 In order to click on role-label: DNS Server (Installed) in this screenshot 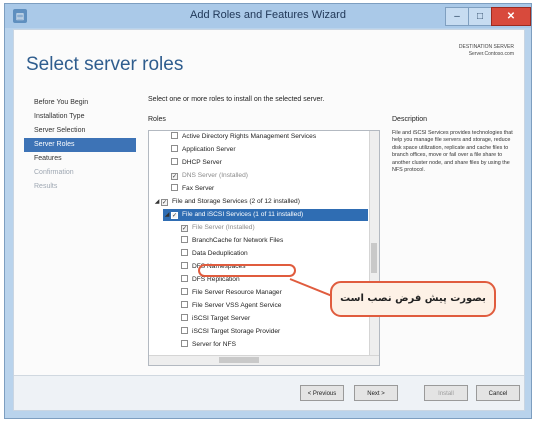, I will do `click(215, 175)`.